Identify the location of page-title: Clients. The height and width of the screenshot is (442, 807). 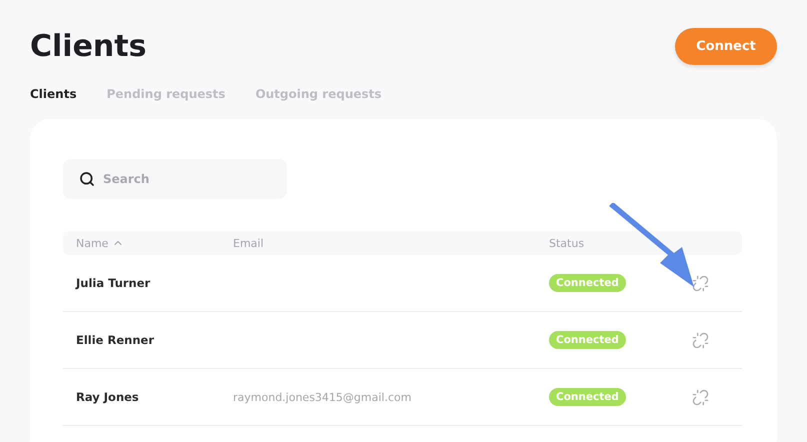
(88, 46).